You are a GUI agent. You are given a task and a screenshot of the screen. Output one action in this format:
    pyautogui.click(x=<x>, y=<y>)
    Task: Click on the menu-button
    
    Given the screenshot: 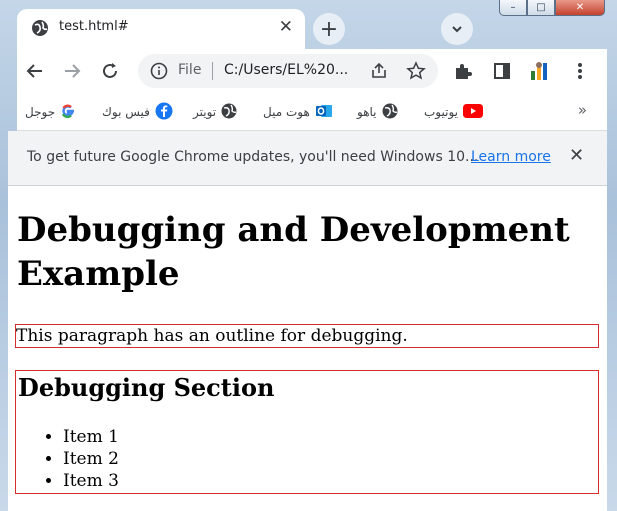 What is the action you would take?
    pyautogui.click(x=580, y=71)
    